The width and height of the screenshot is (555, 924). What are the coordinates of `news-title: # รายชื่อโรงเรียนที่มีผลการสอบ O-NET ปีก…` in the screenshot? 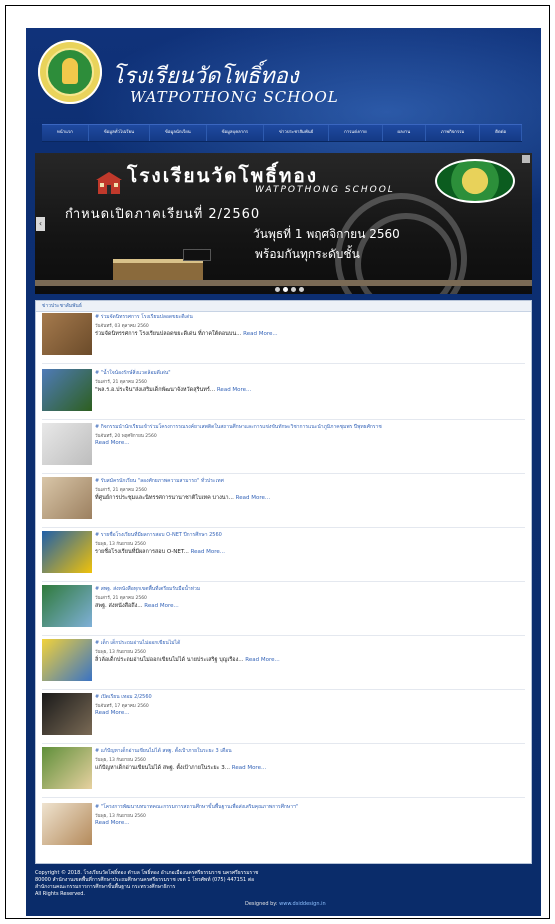 It's located at (305, 535).